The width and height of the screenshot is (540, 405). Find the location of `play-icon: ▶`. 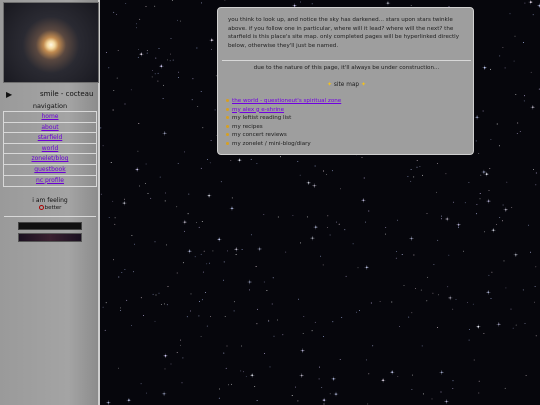

play-icon: ▶ is located at coordinates (14, 94).